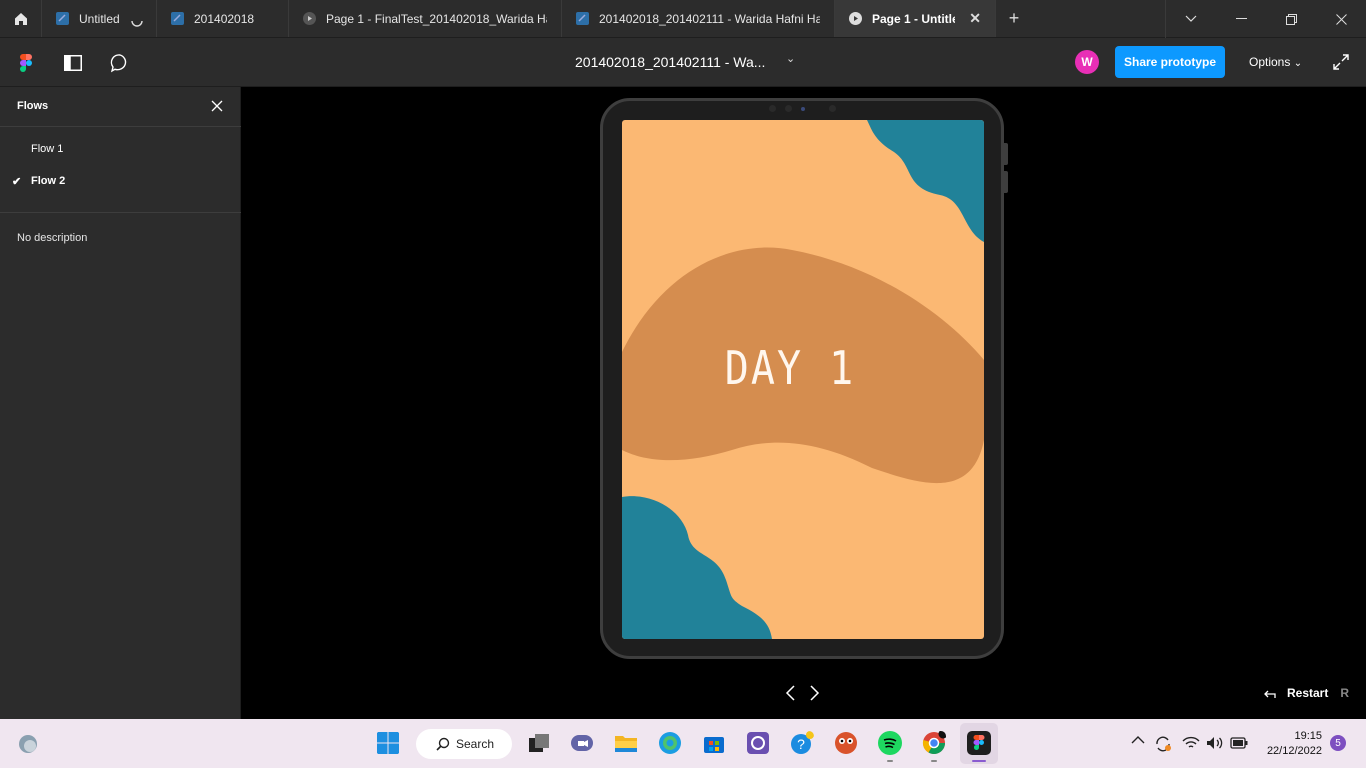  I want to click on notification-badge: 5, so click(1338, 743).